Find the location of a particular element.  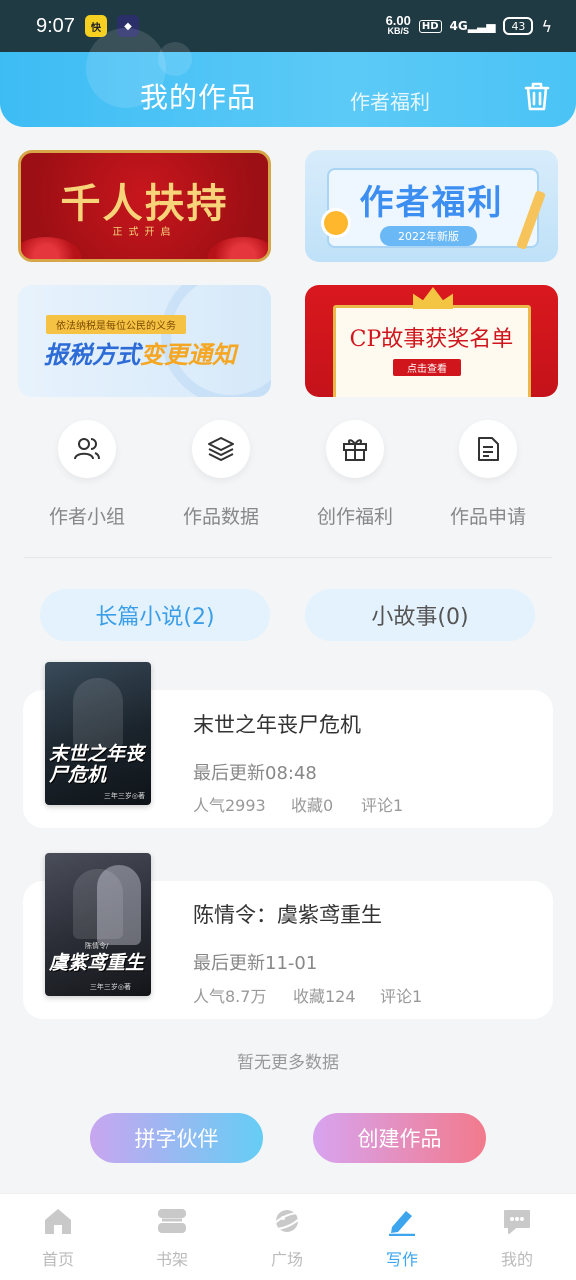

banner-title: 千人扶持 is located at coordinates (144, 203).